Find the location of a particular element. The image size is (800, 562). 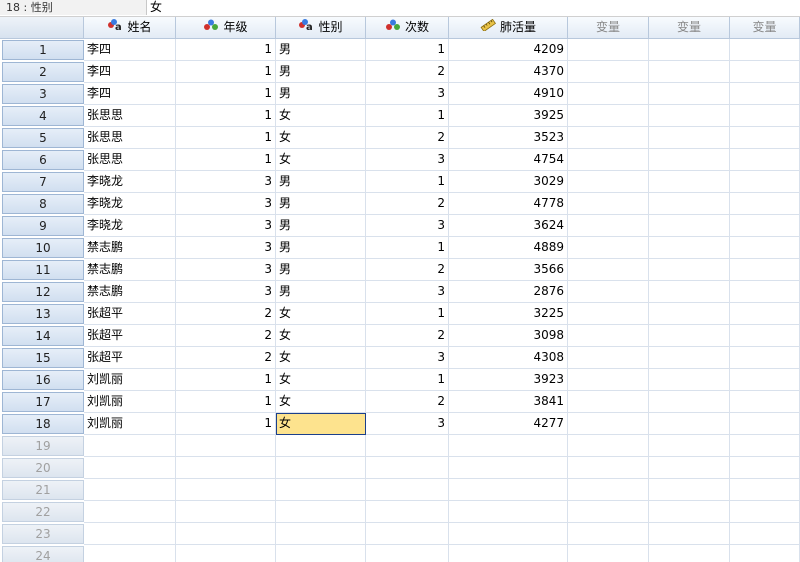

row-header: 1 is located at coordinates (43, 50).